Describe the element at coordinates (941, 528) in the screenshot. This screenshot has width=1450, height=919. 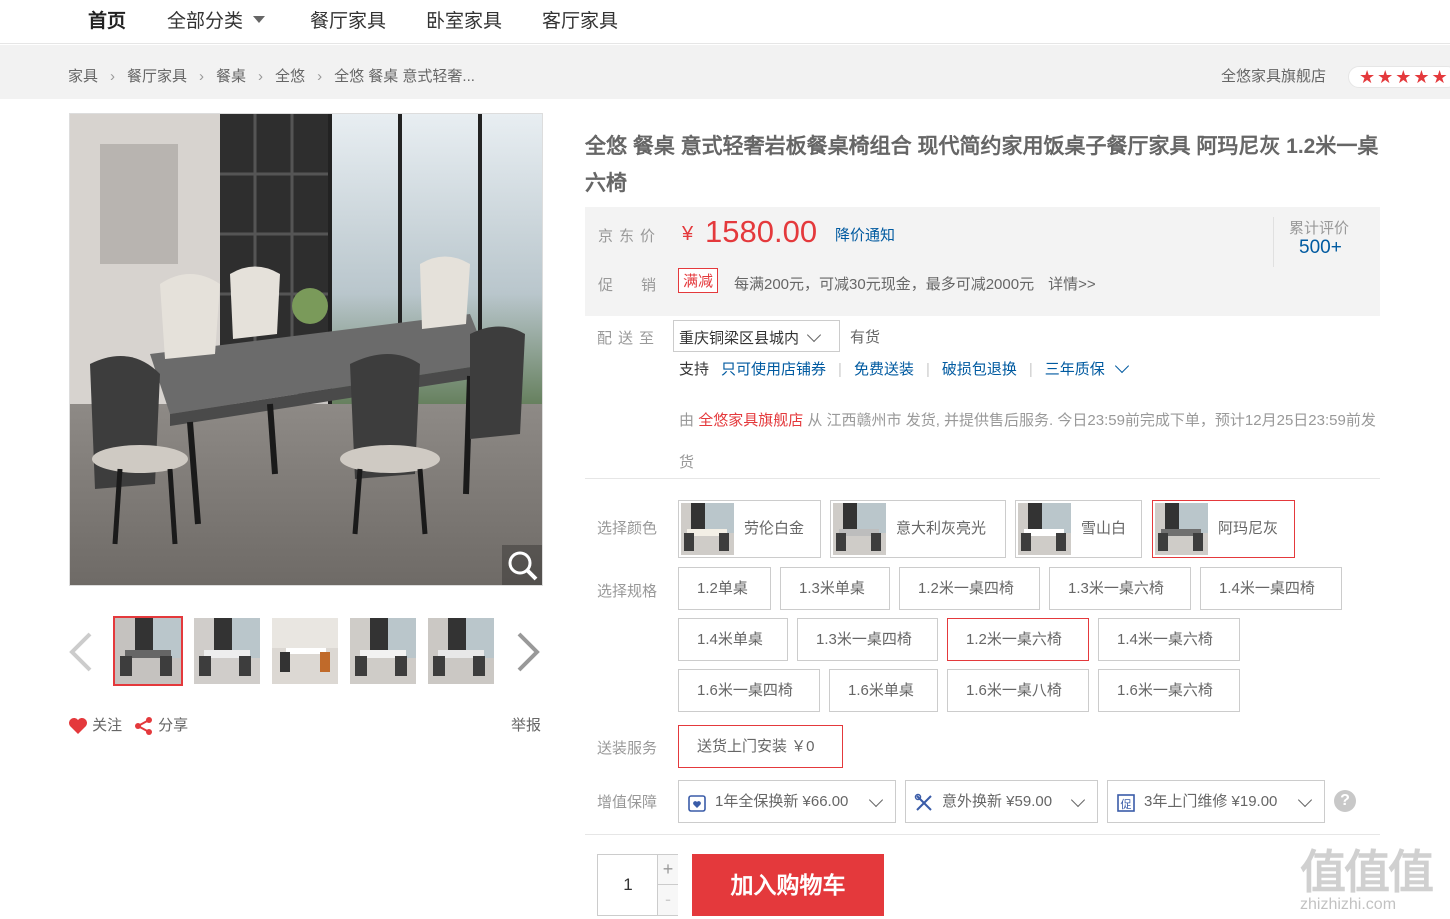
I see `color-option-label: 意大利灰亮光` at that location.